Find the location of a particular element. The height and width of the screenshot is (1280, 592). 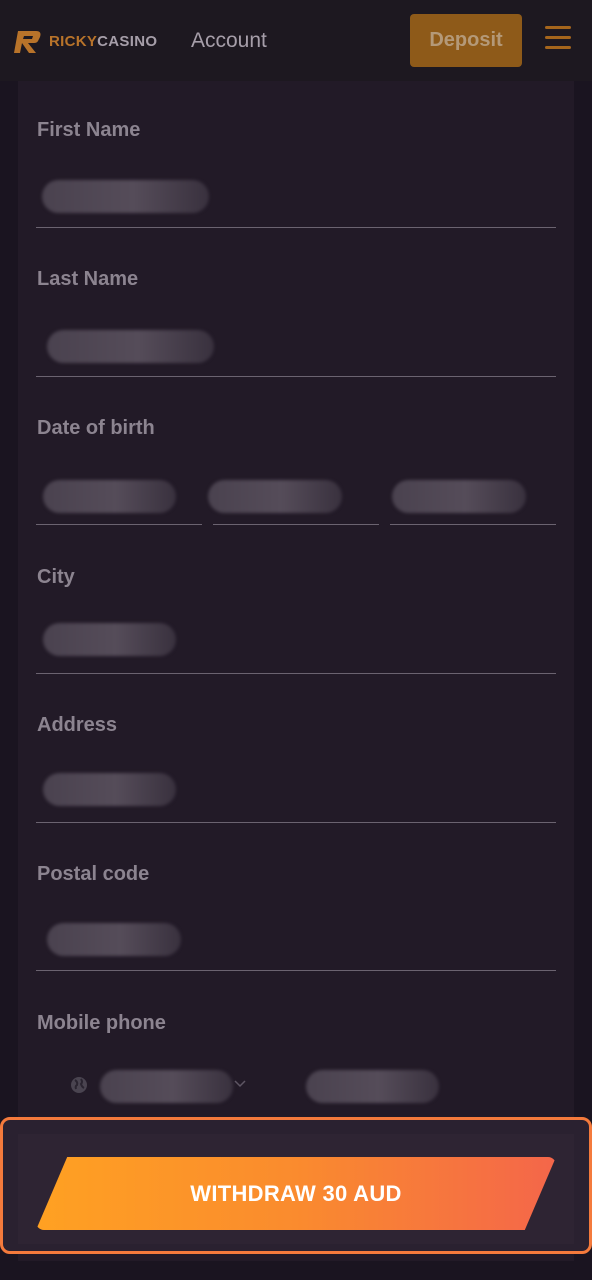

dob-year-underline is located at coordinates (473, 524).